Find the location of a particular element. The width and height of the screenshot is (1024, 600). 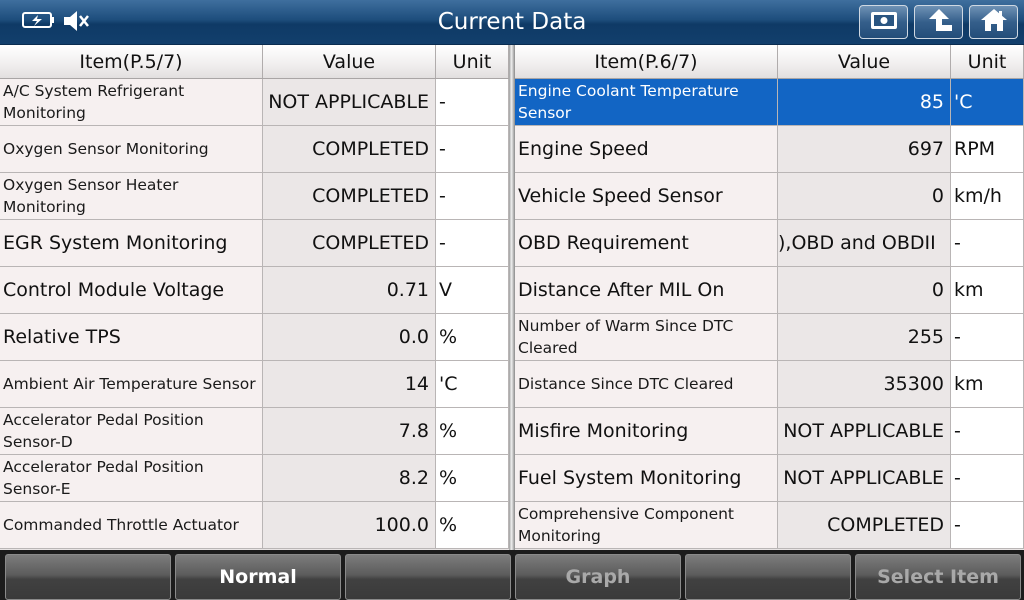

table-row: Fuel System Monitoring NOT APPLICABLE - is located at coordinates (769, 478).